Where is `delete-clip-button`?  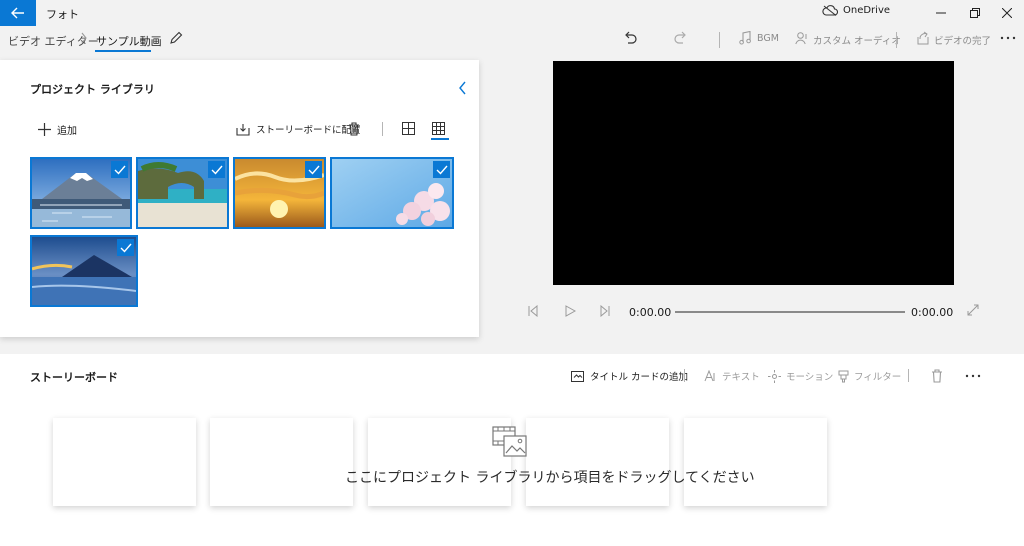
delete-clip-button is located at coordinates (937, 376).